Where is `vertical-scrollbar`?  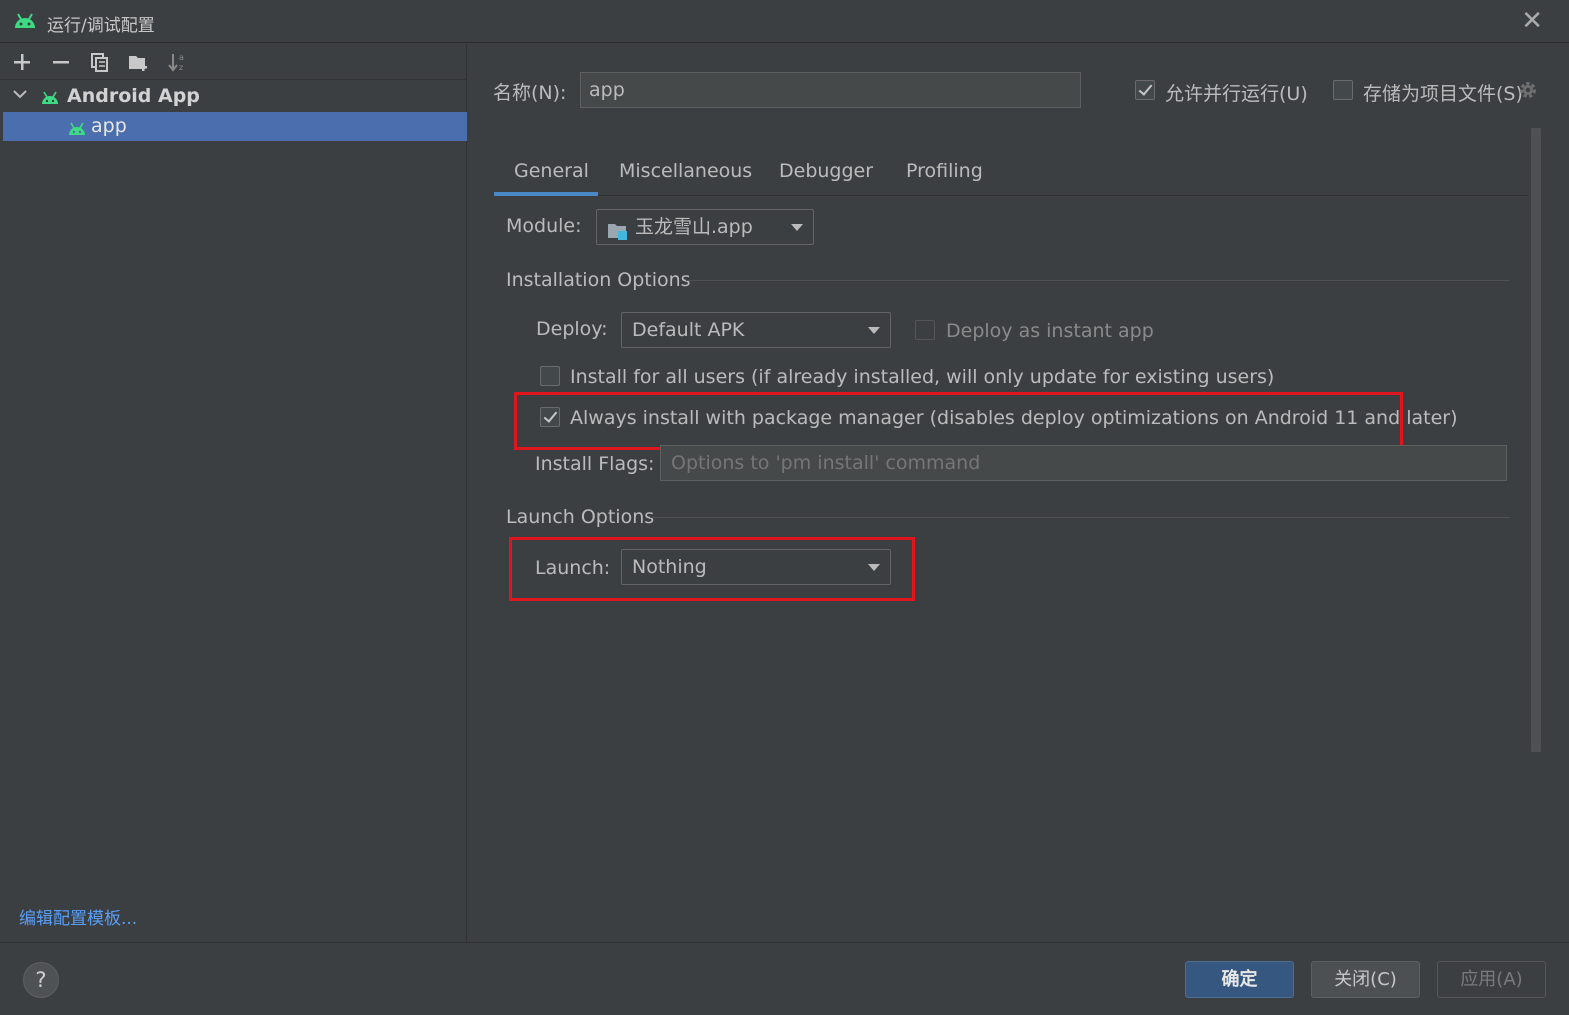 vertical-scrollbar is located at coordinates (1536, 440).